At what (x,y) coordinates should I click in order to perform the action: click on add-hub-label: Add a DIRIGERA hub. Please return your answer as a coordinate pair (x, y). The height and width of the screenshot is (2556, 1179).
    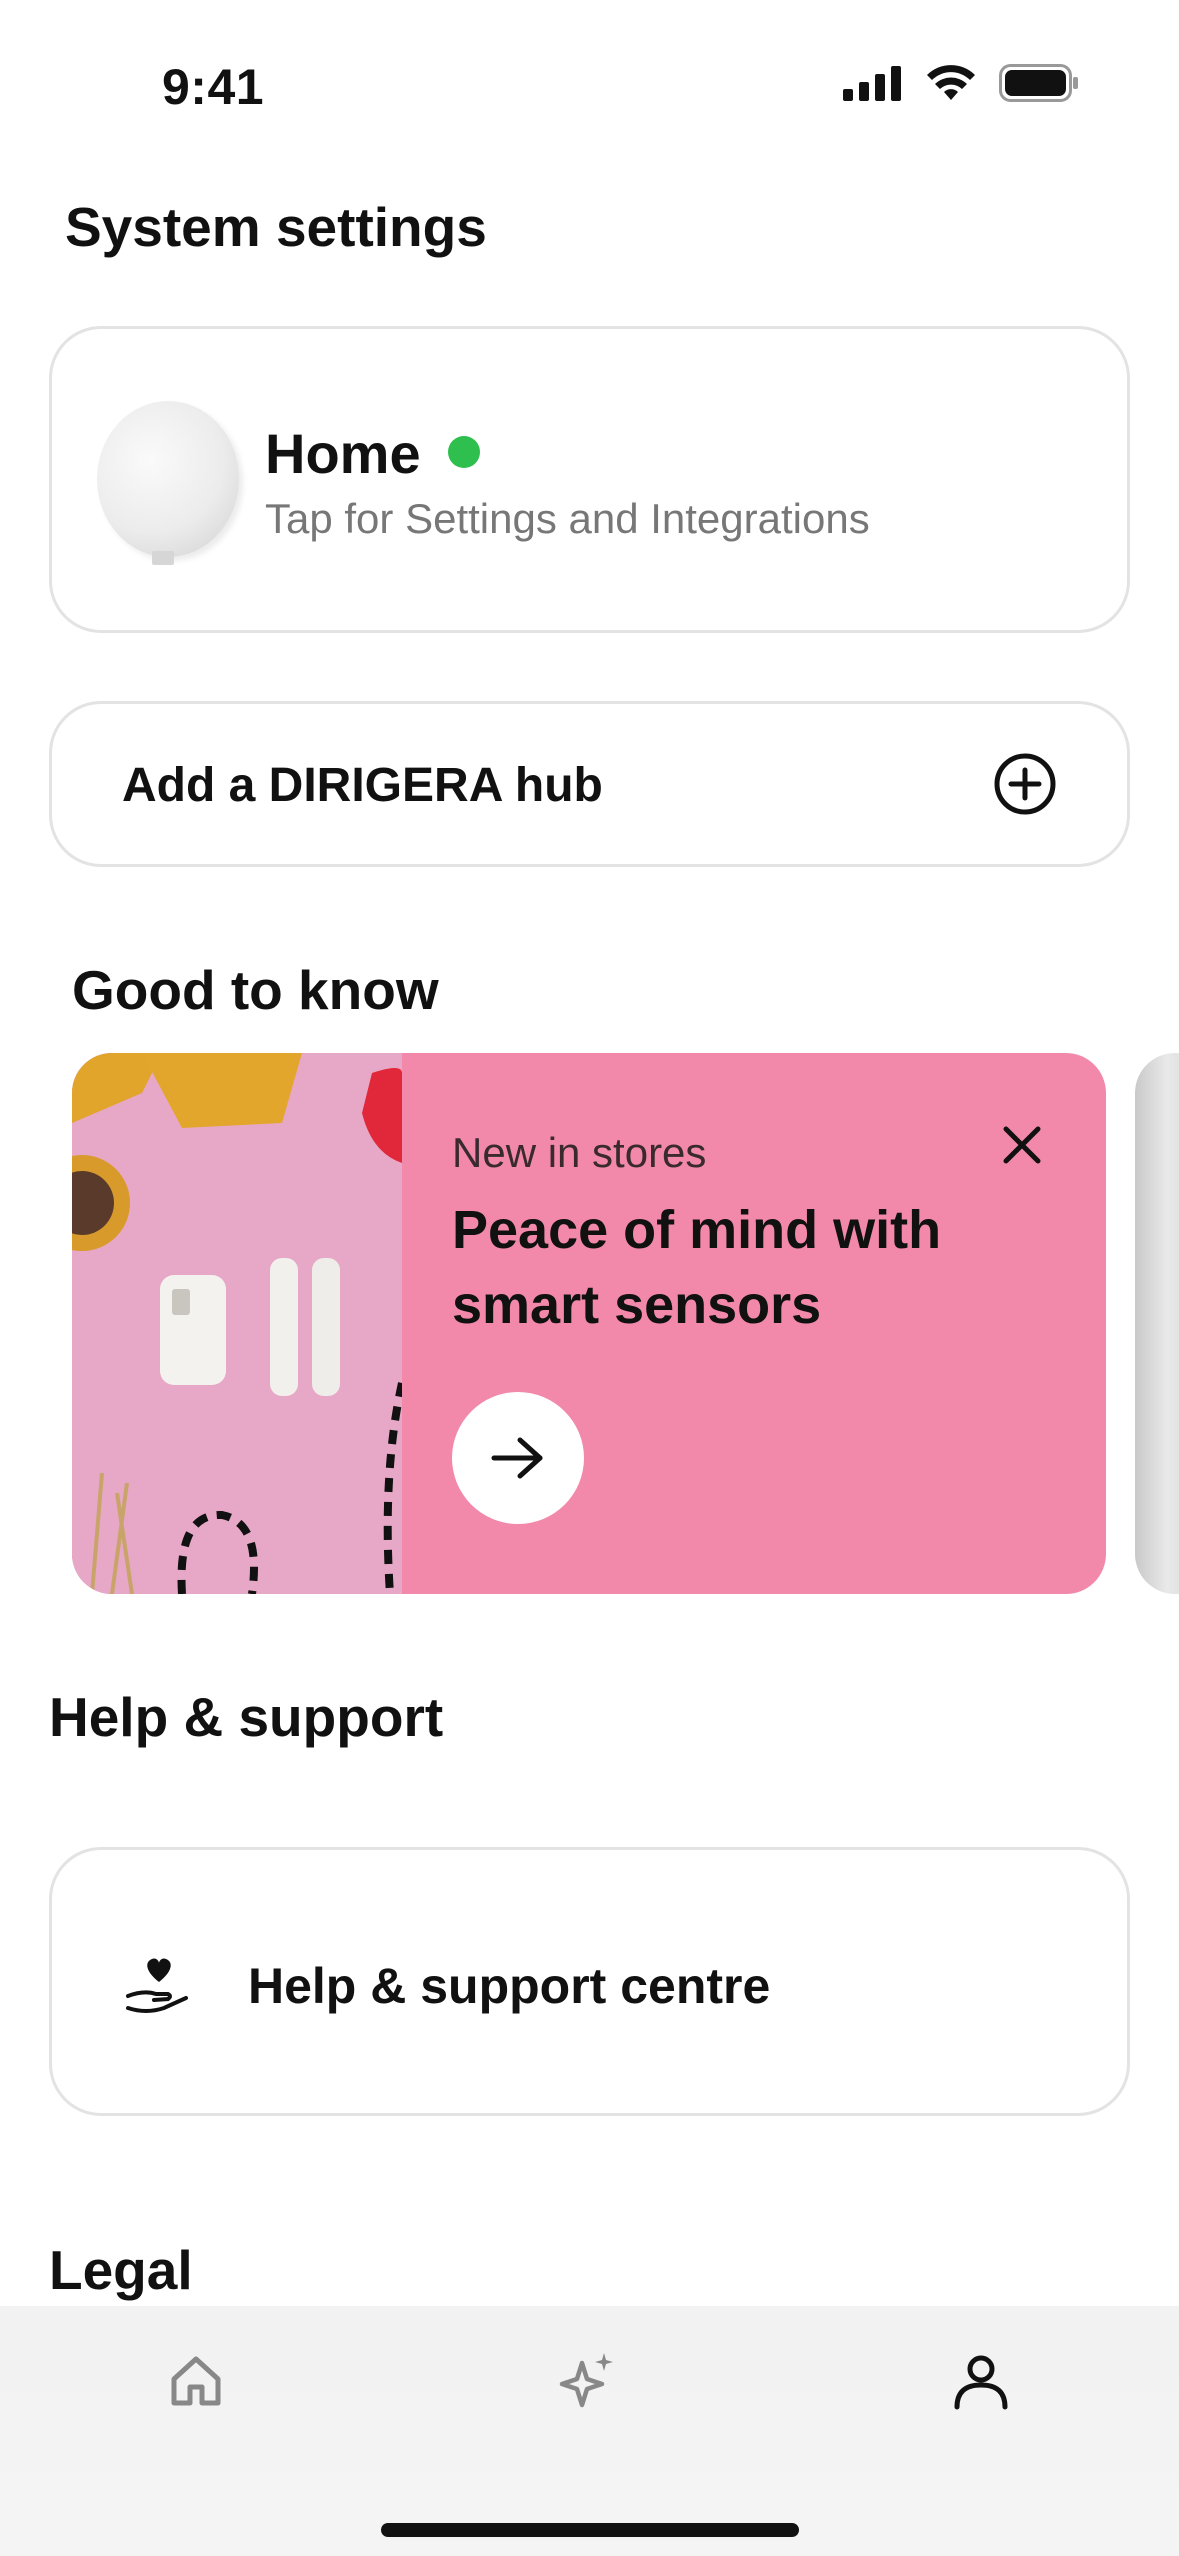
    Looking at the image, I should click on (362, 785).